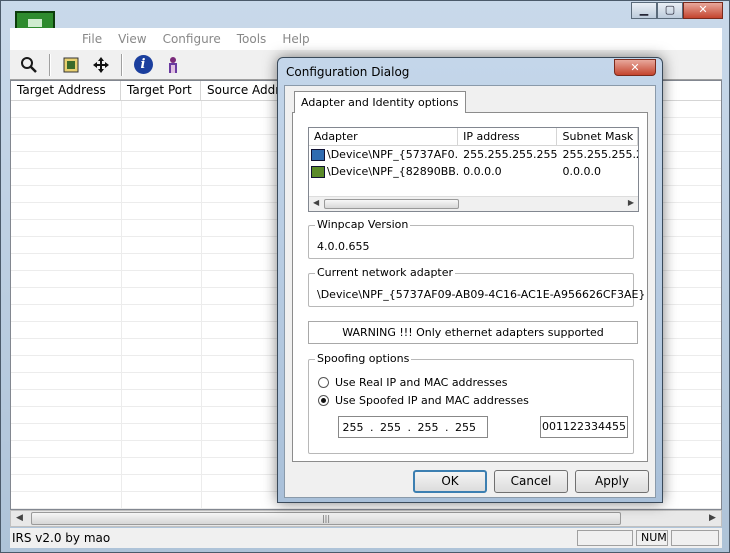 The height and width of the screenshot is (553, 730). What do you see at coordinates (703, 10) in the screenshot?
I see `close-button: ✕` at bounding box center [703, 10].